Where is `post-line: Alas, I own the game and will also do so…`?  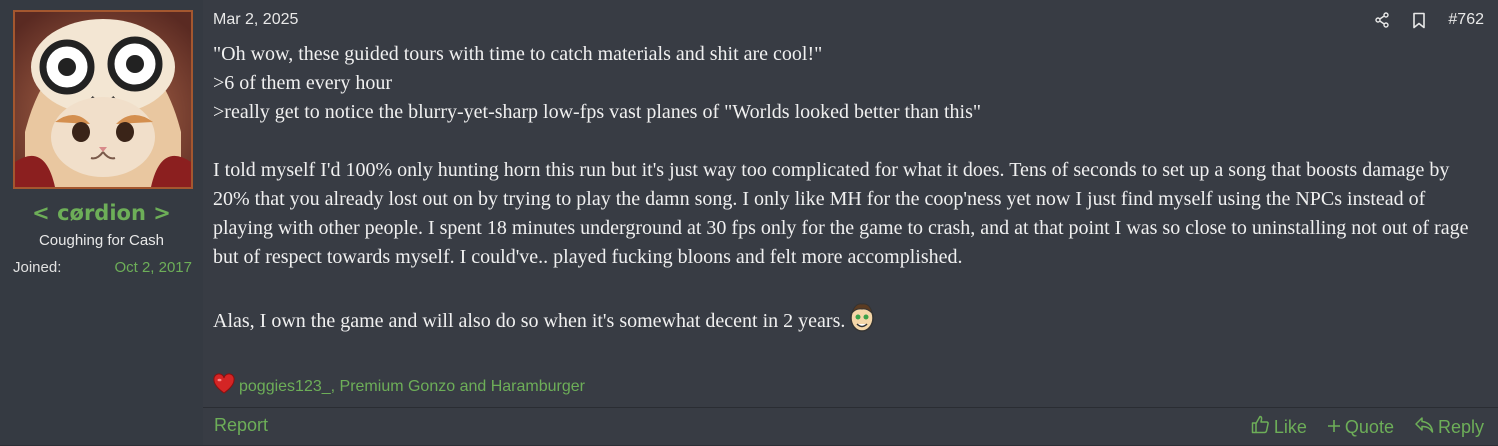
post-line: Alas, I own the game and will also do so… is located at coordinates (529, 321).